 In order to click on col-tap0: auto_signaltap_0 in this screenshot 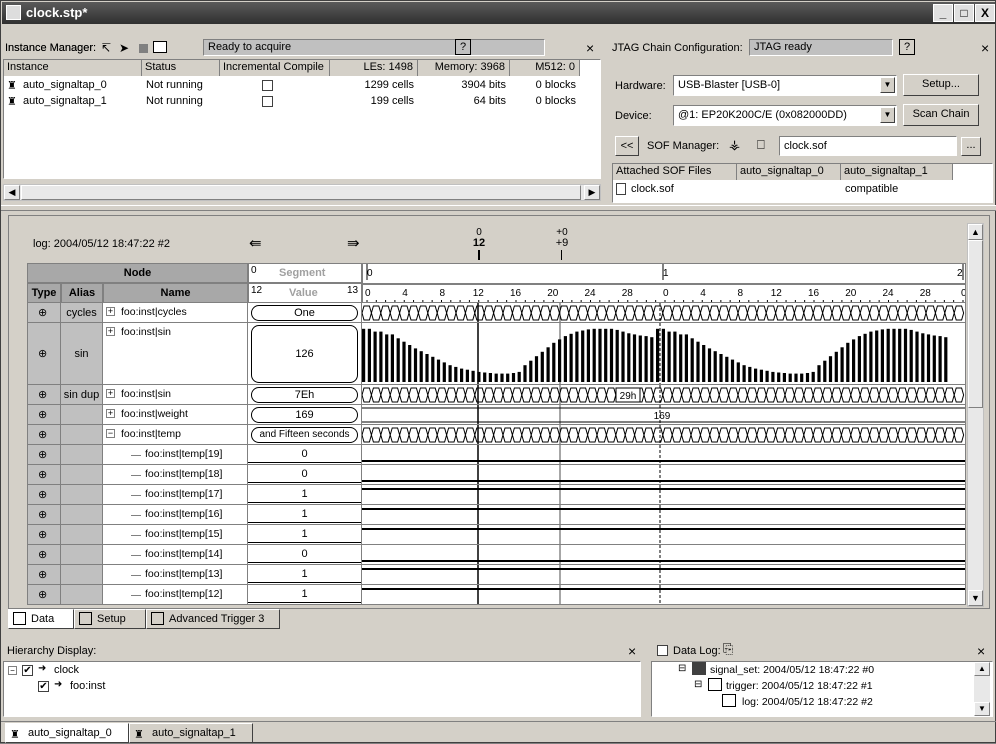, I will do `click(789, 172)`.